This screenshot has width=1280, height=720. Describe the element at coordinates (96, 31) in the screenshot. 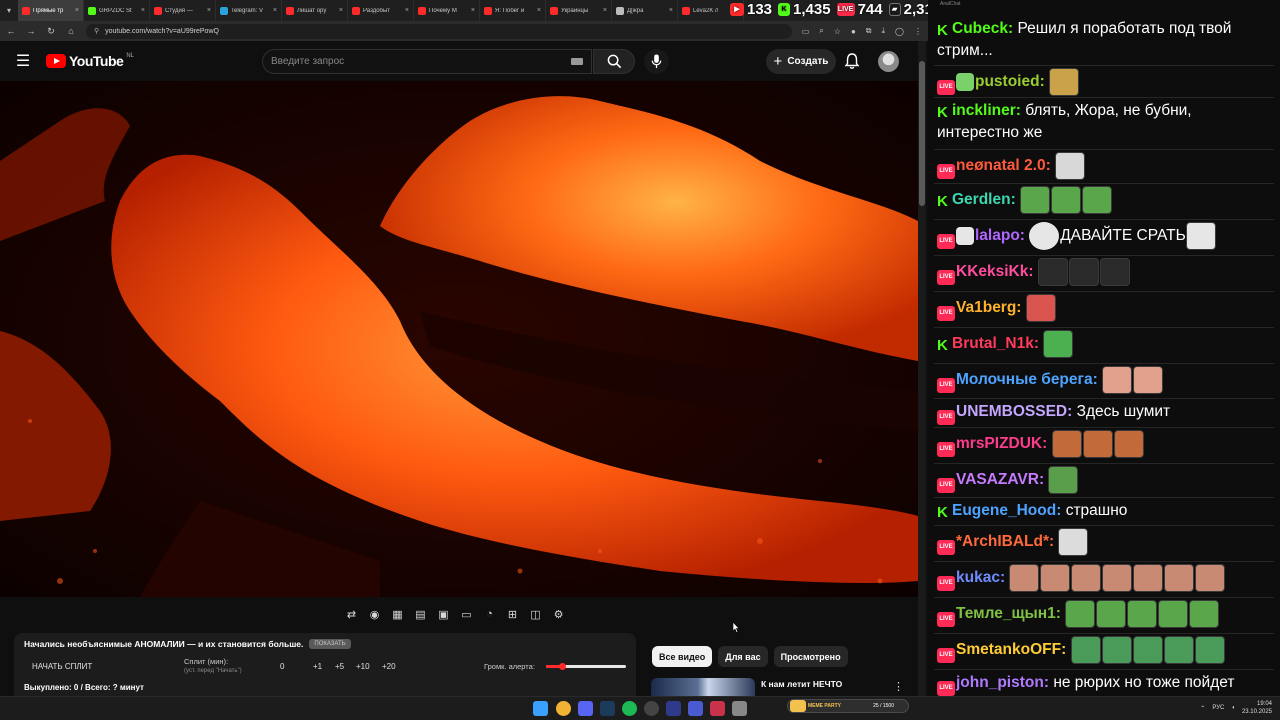

I see `site-info-icon: ⚲` at that location.